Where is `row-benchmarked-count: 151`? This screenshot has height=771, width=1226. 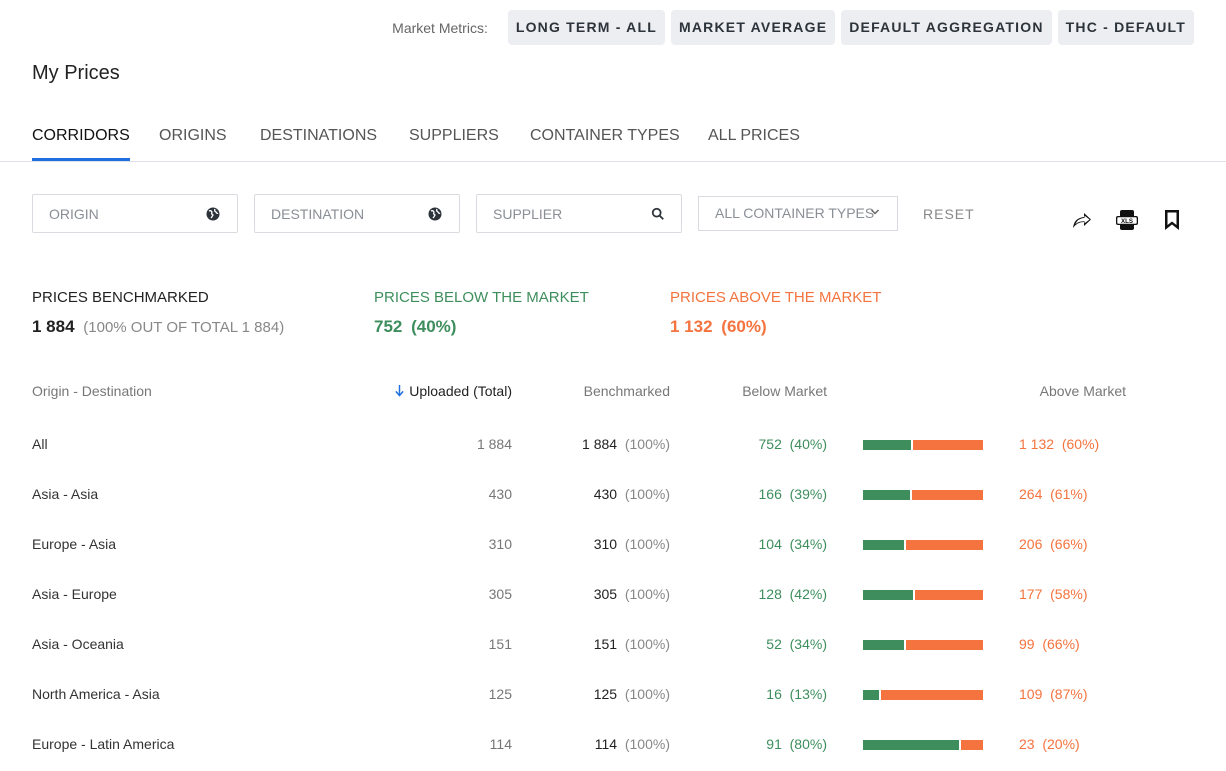
row-benchmarked-count: 151 is located at coordinates (605, 644).